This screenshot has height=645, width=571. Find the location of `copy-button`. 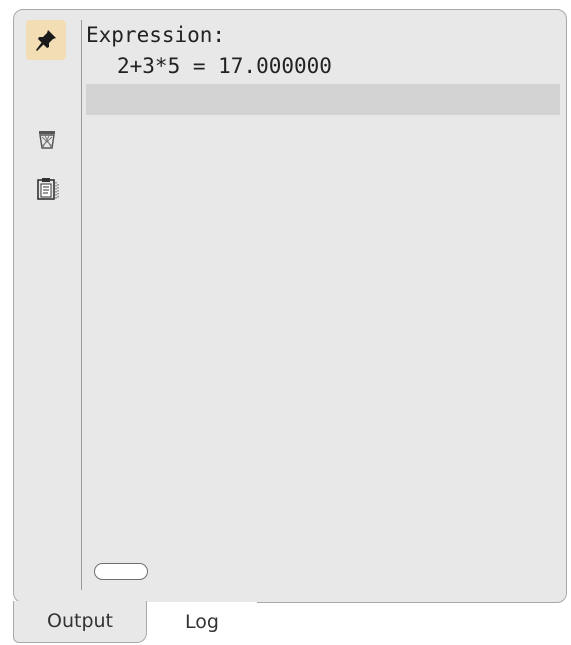

copy-button is located at coordinates (48, 189).